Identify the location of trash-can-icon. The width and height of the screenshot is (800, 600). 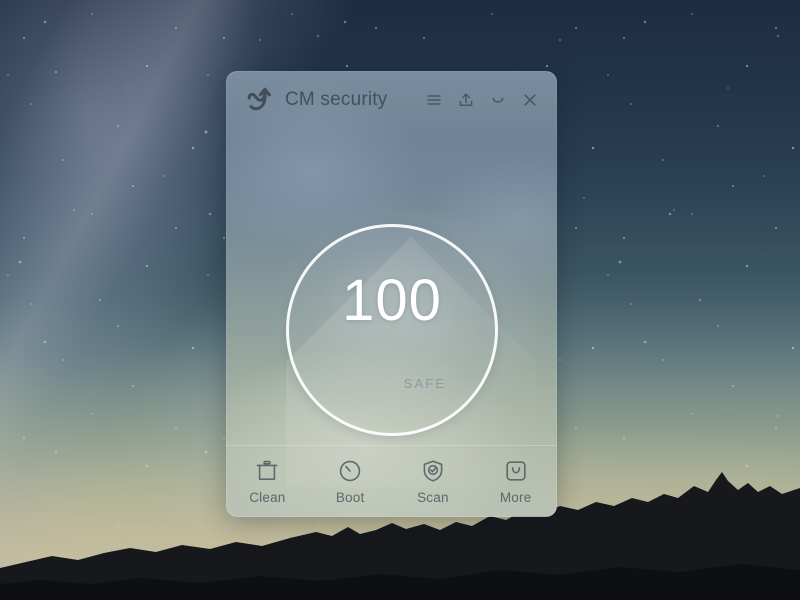
(267, 470).